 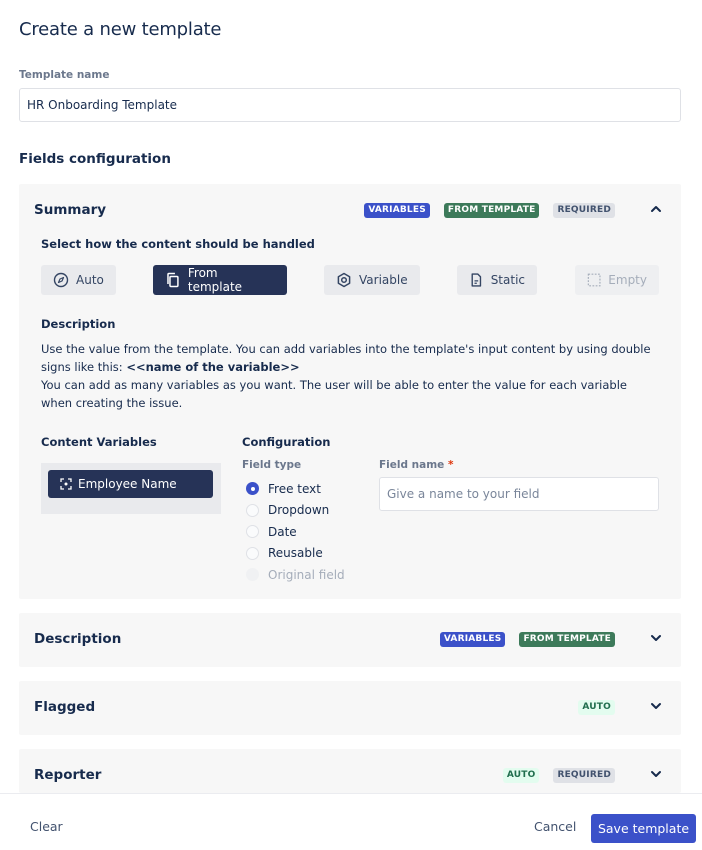 I want to click on fields-configuration-heading: Fields configuration, so click(x=95, y=159).